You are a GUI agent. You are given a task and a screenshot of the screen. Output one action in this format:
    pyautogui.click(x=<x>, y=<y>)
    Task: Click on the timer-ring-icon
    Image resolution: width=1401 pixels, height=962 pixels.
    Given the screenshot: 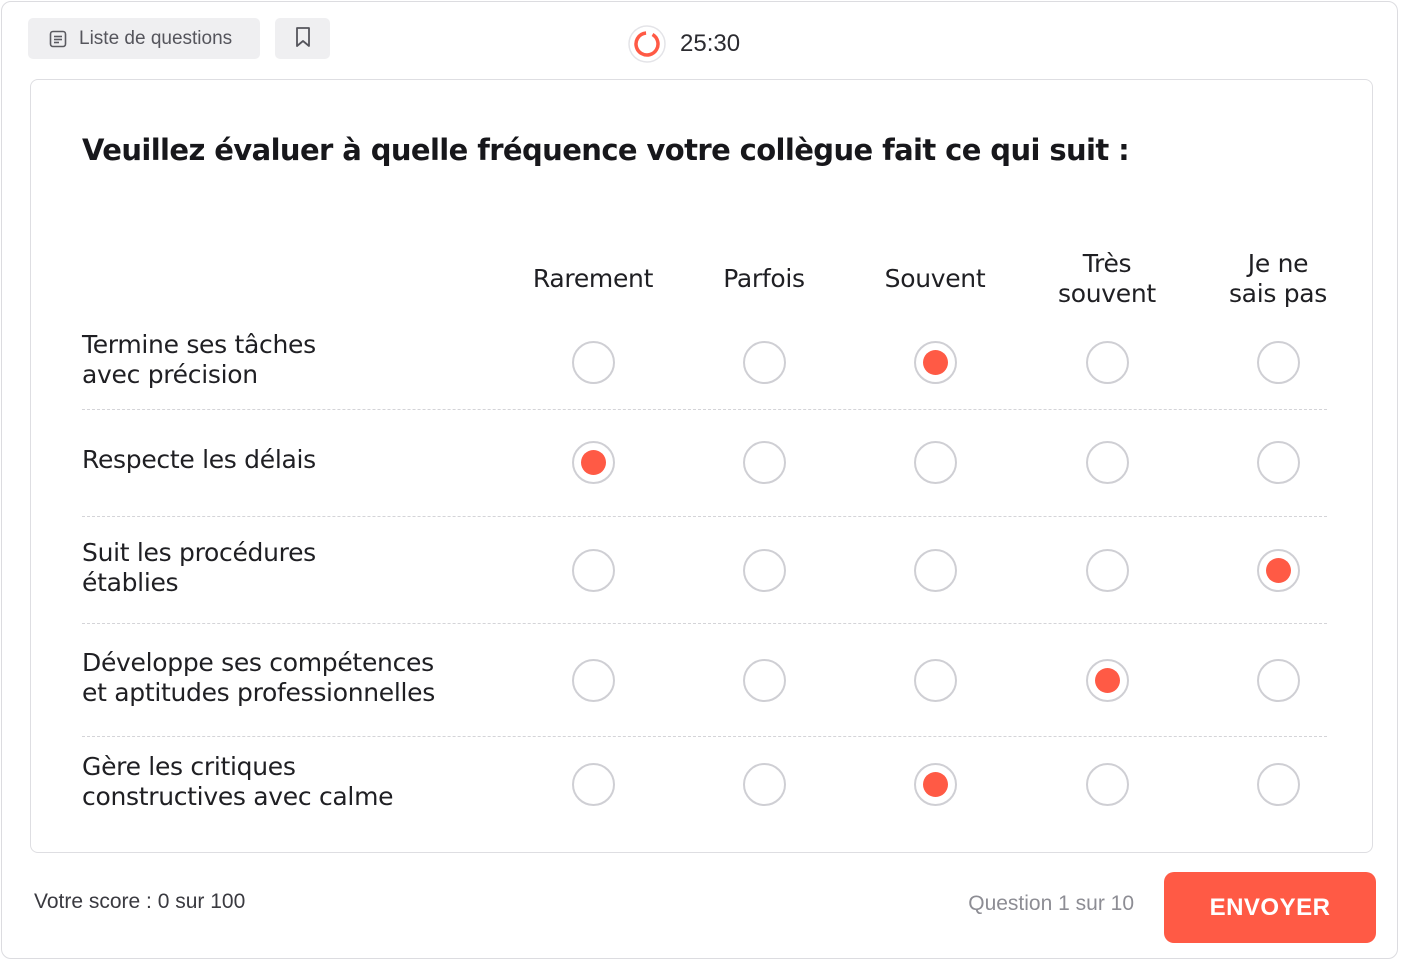 What is the action you would take?
    pyautogui.click(x=647, y=44)
    